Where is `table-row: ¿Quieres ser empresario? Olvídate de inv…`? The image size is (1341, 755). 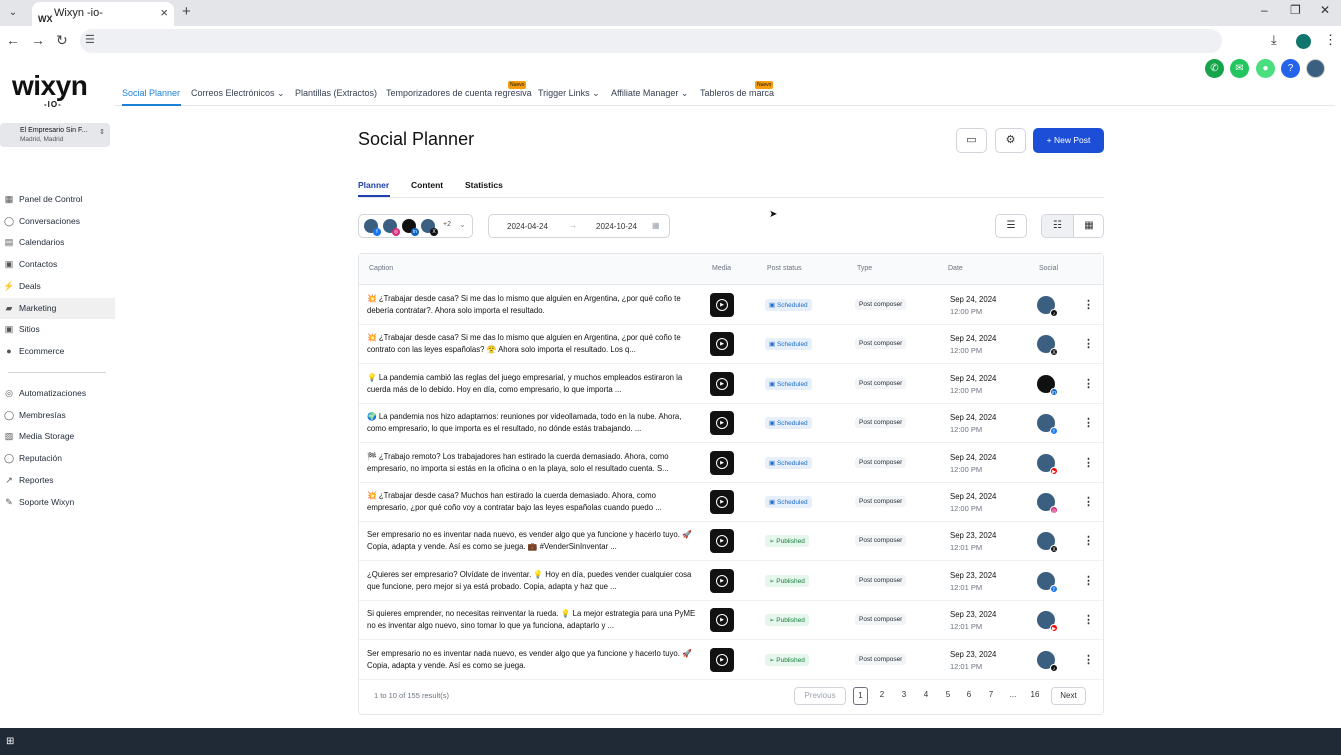
table-row: ¿Quieres ser empresario? Olvídate de inv… is located at coordinates (731, 581).